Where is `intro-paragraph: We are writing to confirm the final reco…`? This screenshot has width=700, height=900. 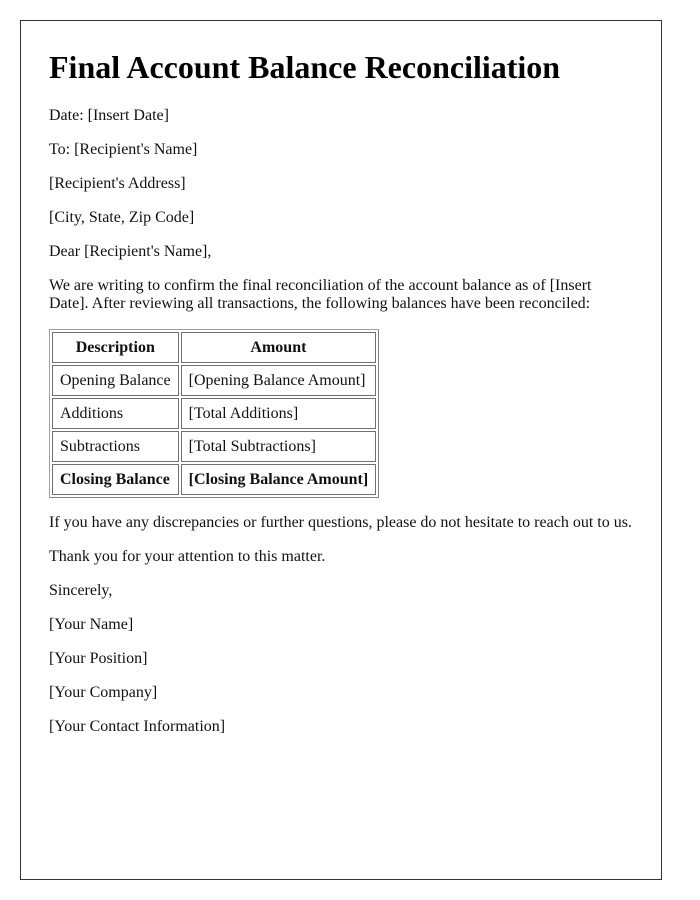 intro-paragraph: We are writing to confirm the final reco… is located at coordinates (320, 294).